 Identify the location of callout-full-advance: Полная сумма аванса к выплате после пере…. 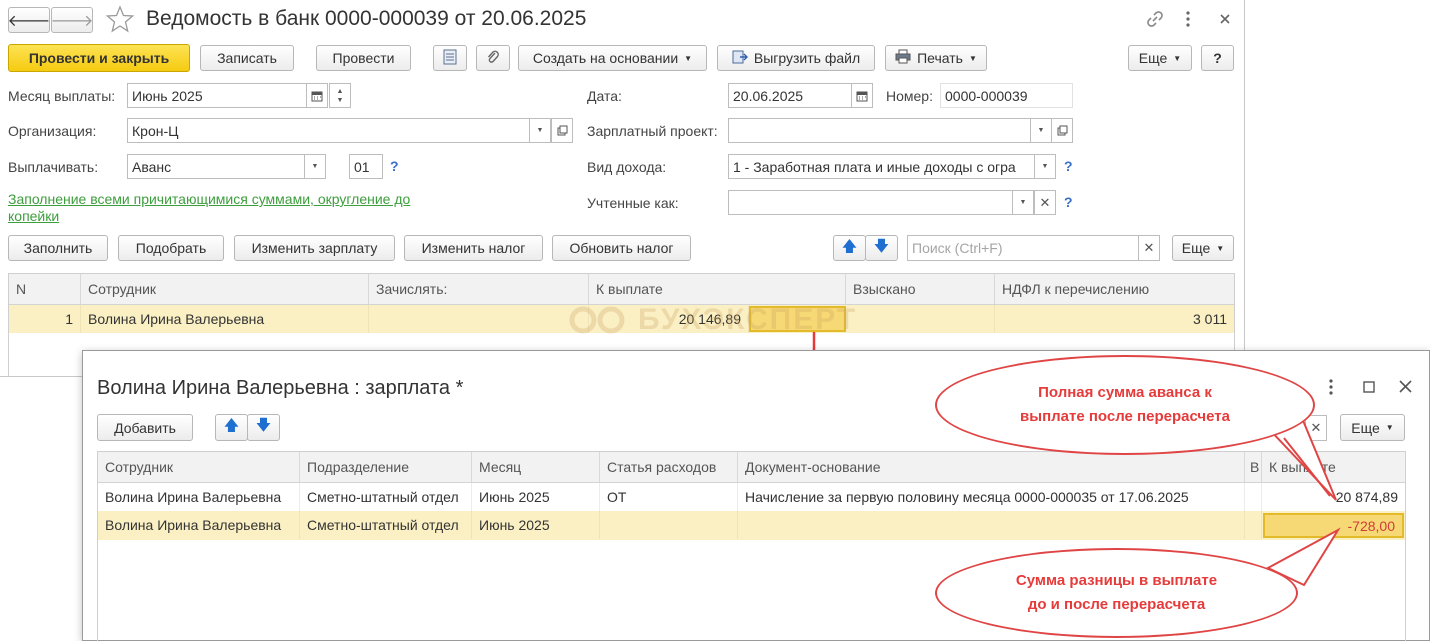
(1125, 405).